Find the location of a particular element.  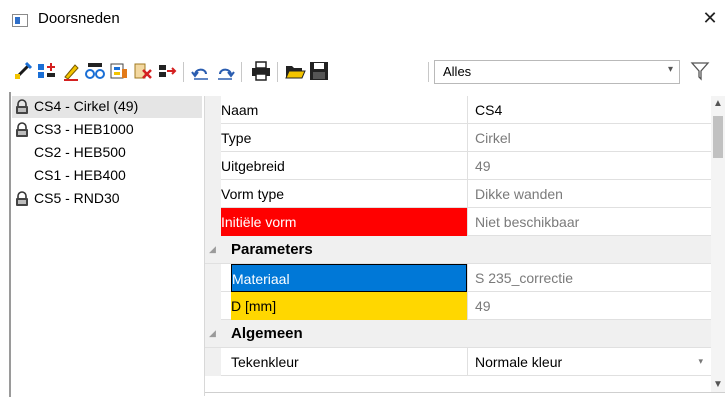

property-row-initiele-vorm: Initiële vorm Niet beschikbaar is located at coordinates (458, 222).